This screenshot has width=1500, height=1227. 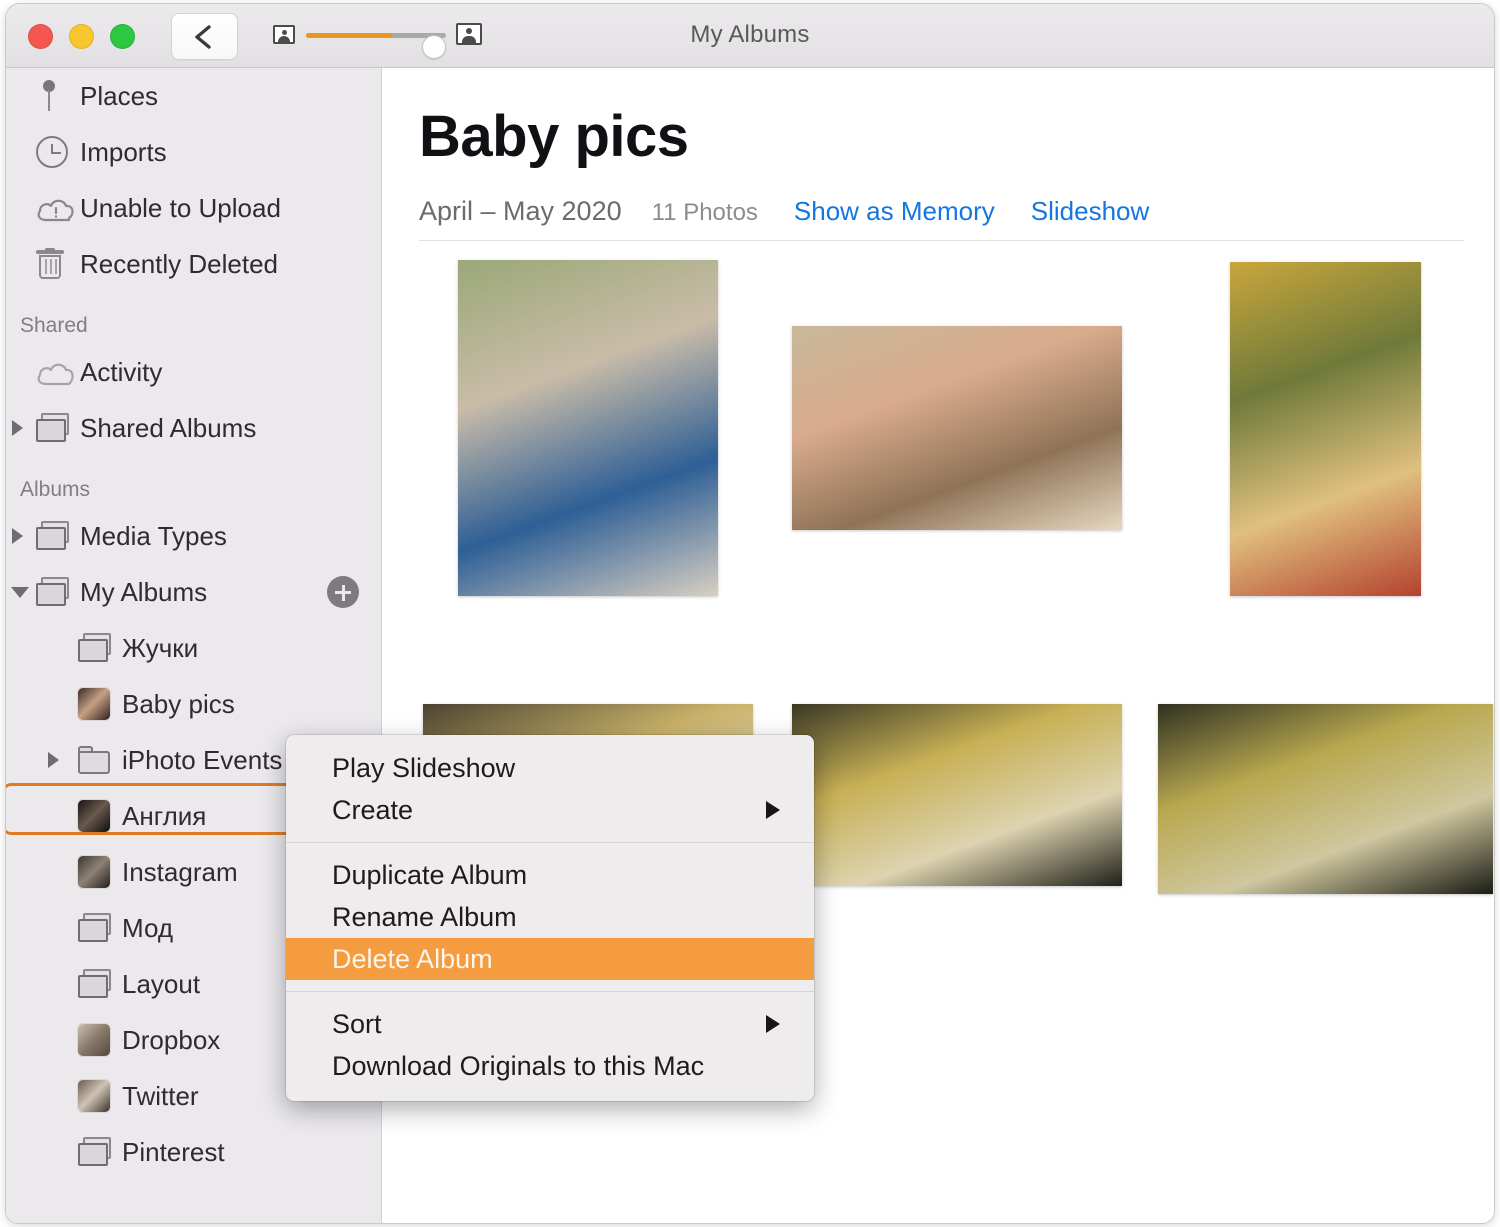 I want to click on sidebar-item-жучки: Жучки, so click(x=193, y=648).